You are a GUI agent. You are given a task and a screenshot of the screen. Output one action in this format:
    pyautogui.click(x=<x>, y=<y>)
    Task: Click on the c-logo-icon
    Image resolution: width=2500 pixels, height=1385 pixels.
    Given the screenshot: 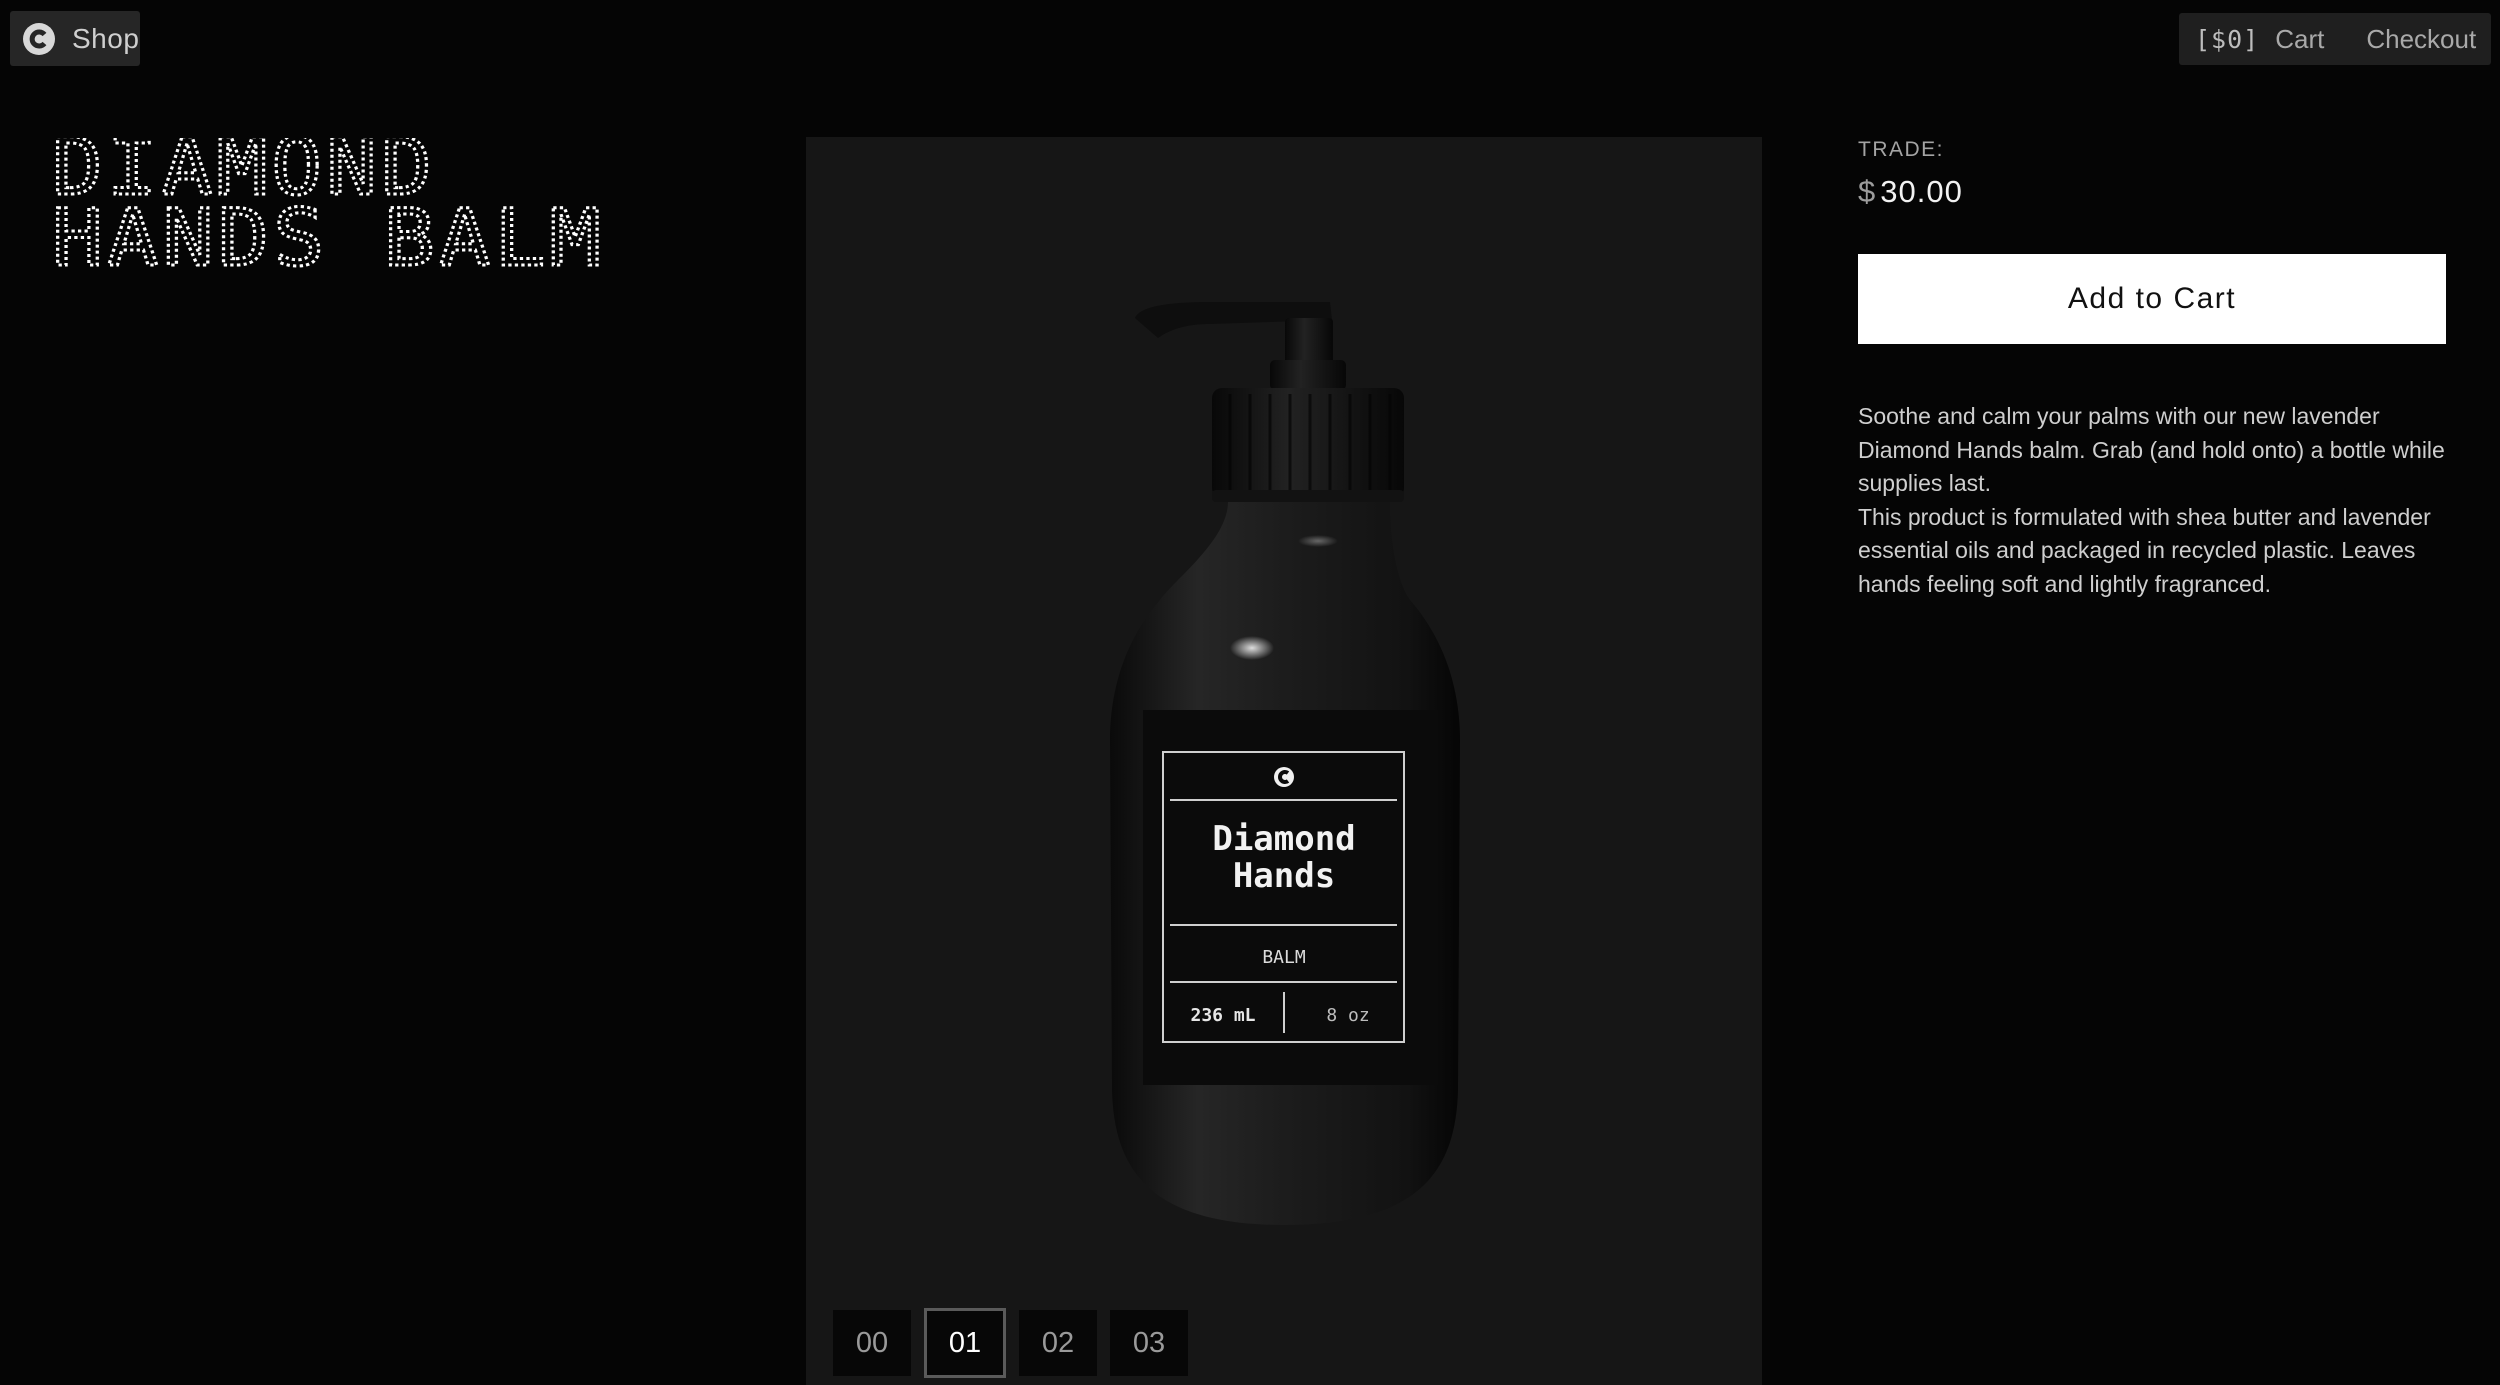 What is the action you would take?
    pyautogui.click(x=39, y=39)
    